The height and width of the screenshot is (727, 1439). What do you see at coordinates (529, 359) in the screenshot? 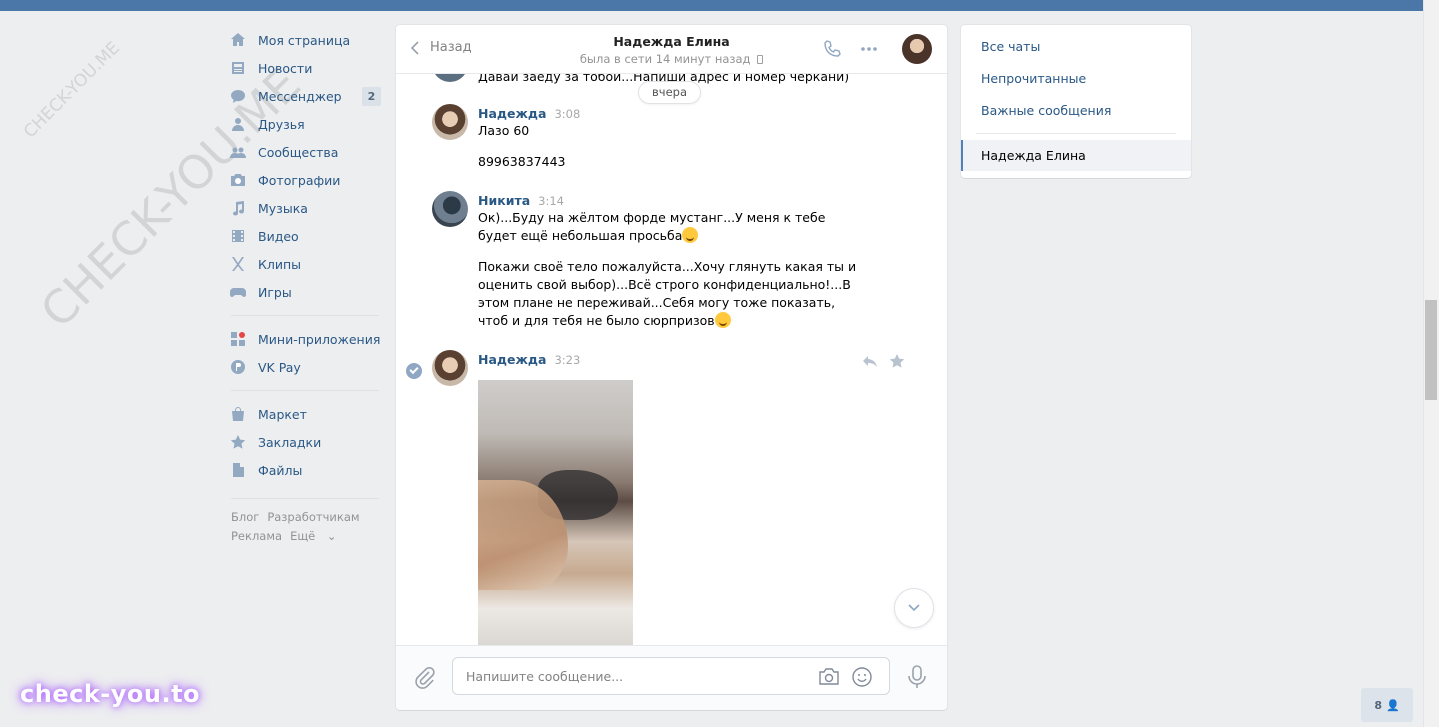
I see `message-author: Надежда 3:23` at bounding box center [529, 359].